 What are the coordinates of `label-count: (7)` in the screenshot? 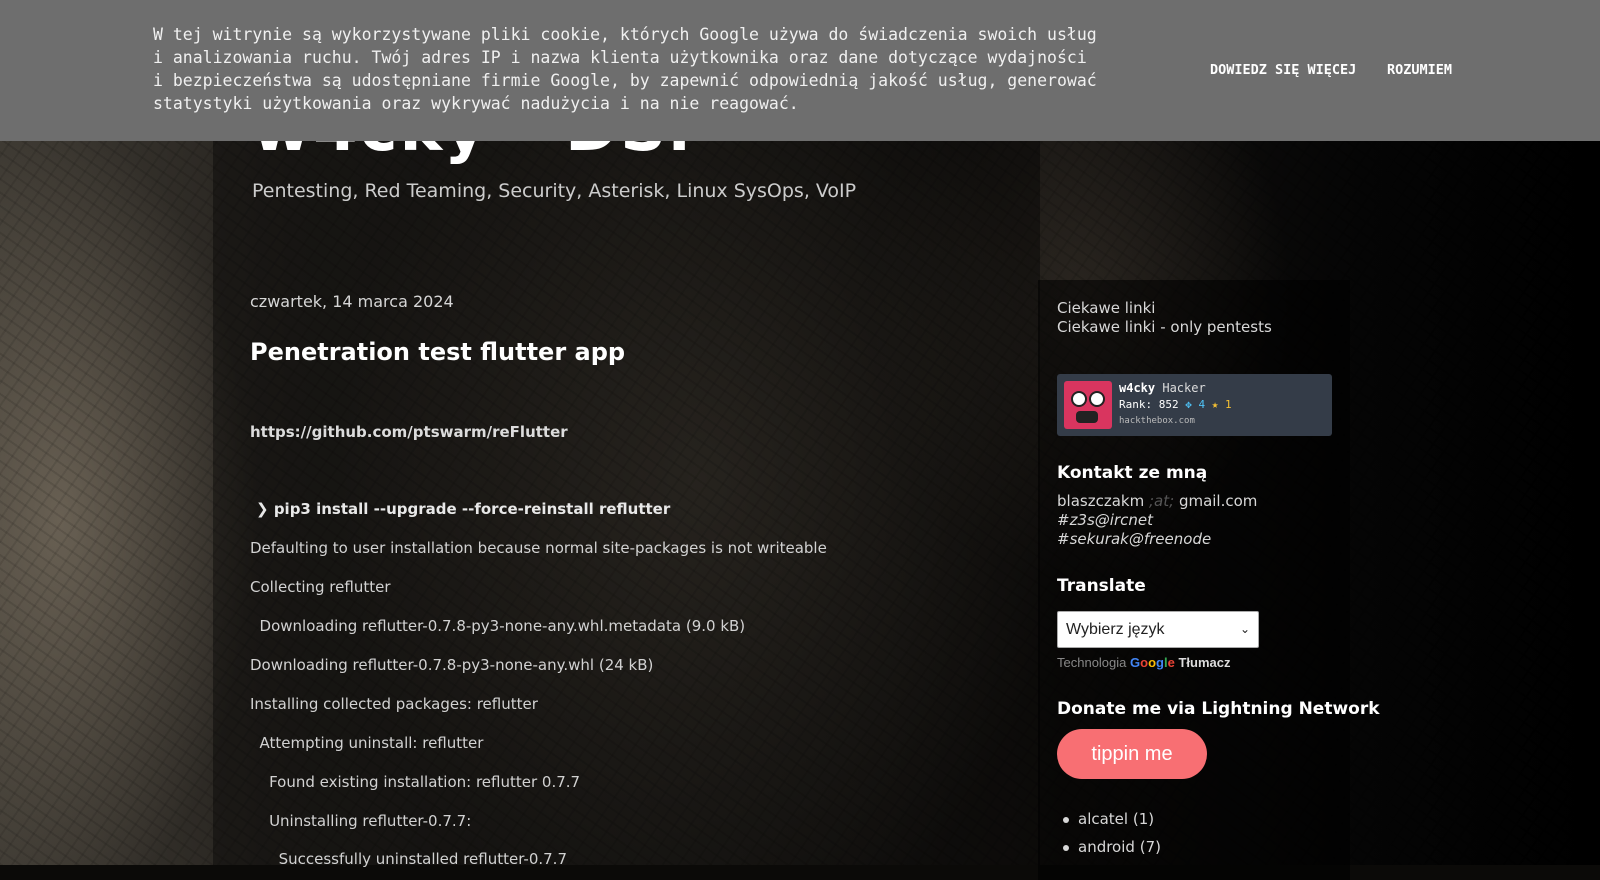 It's located at (1150, 847).